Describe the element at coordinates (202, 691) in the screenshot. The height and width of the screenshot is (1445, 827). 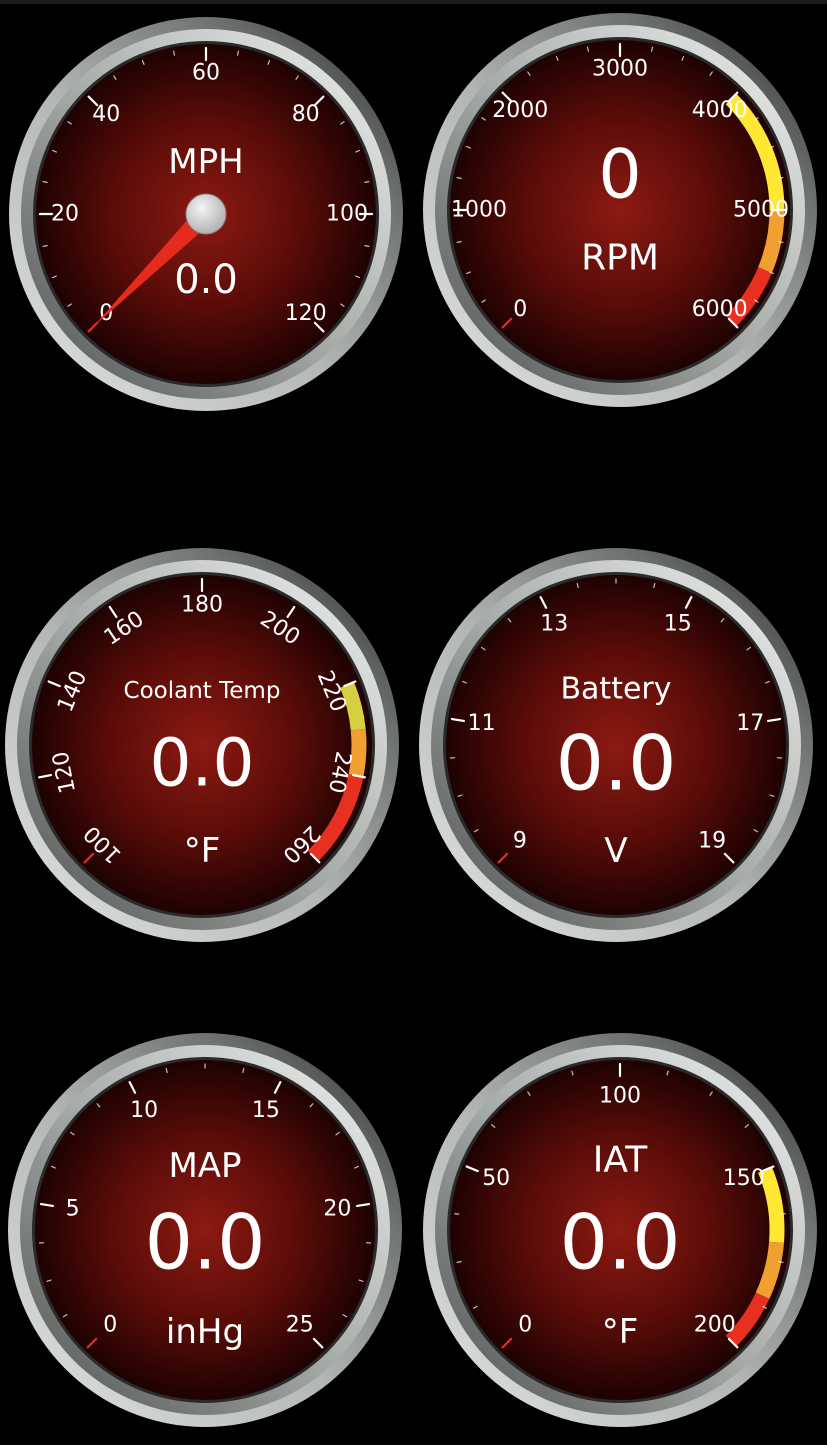
I see `gauge-title: Coolant Temp` at that location.